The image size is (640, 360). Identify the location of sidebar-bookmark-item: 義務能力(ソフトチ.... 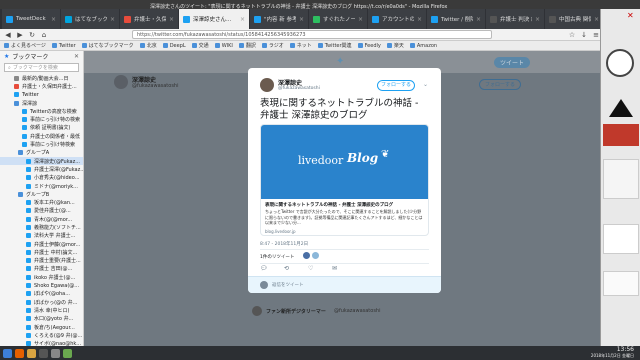
(41, 227).